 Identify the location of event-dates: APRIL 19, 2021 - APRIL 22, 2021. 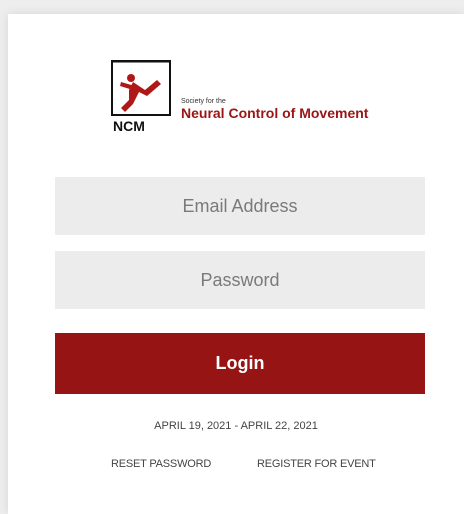
(236, 426).